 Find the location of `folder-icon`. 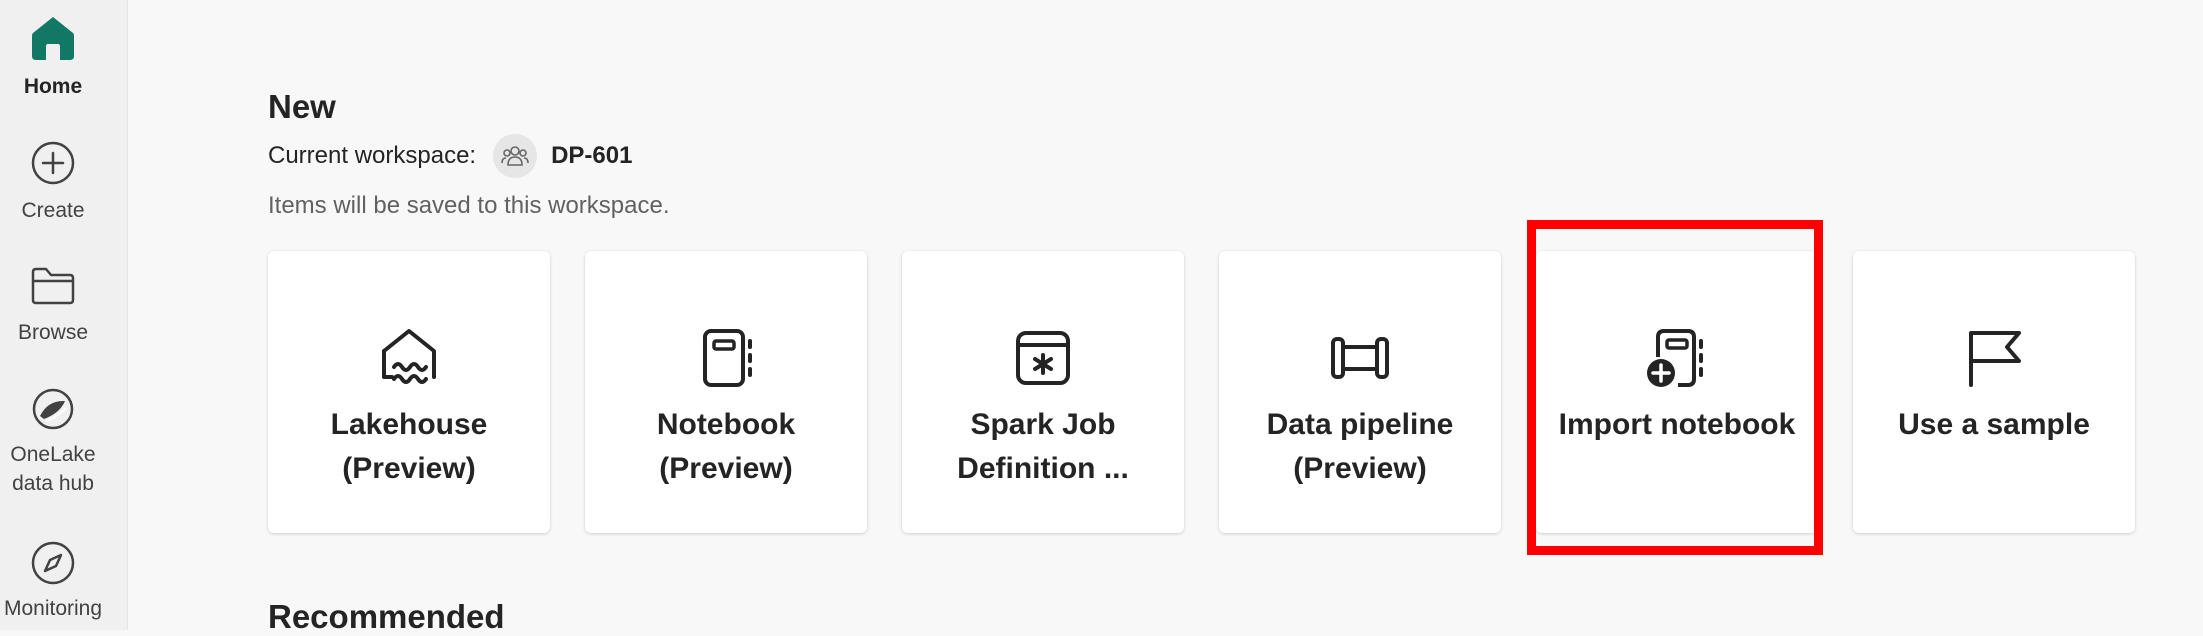

folder-icon is located at coordinates (53, 286).